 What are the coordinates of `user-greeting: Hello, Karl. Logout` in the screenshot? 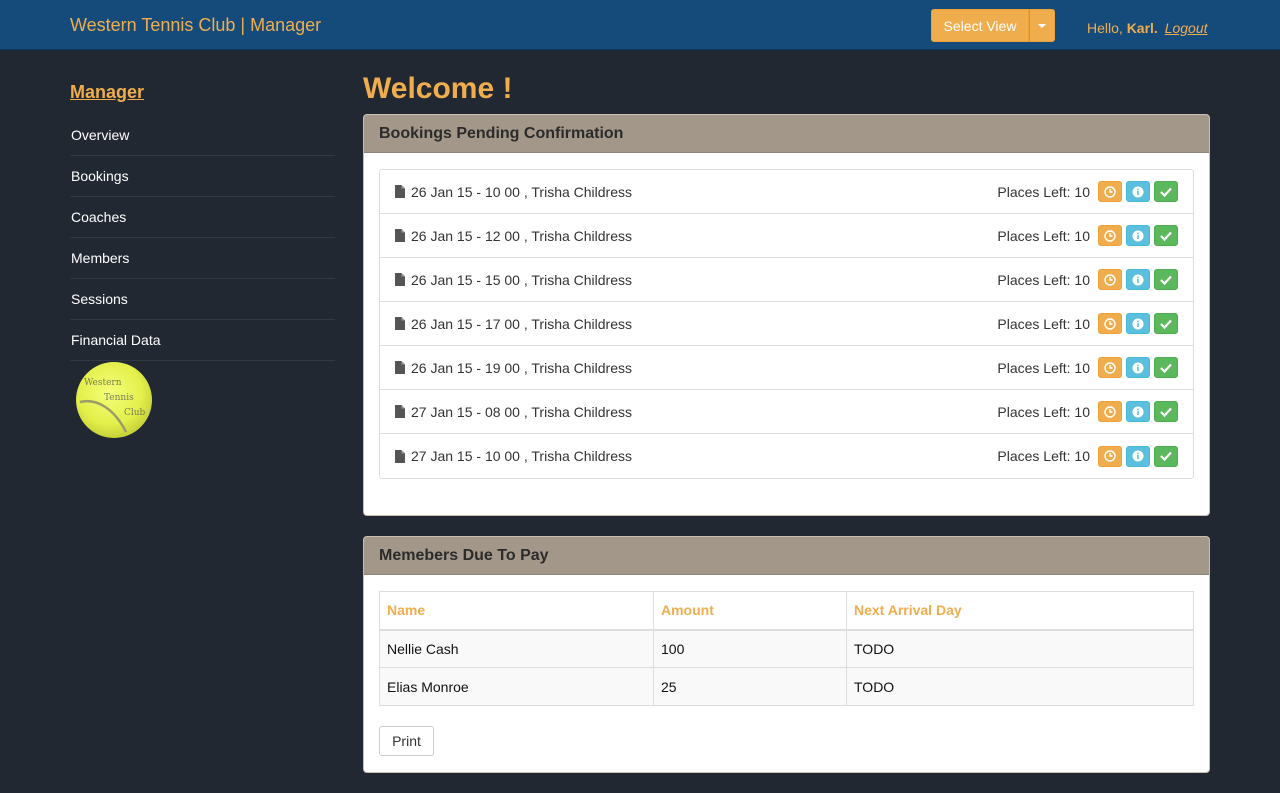 It's located at (1147, 28).